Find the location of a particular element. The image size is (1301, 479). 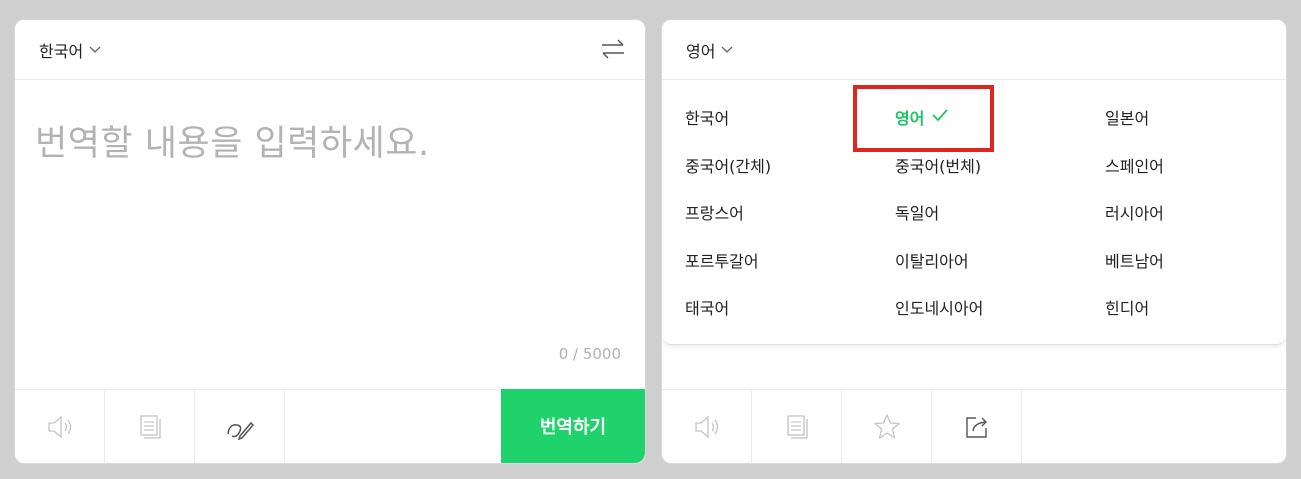

language-option: 인도네시아어 is located at coordinates (1000, 319).